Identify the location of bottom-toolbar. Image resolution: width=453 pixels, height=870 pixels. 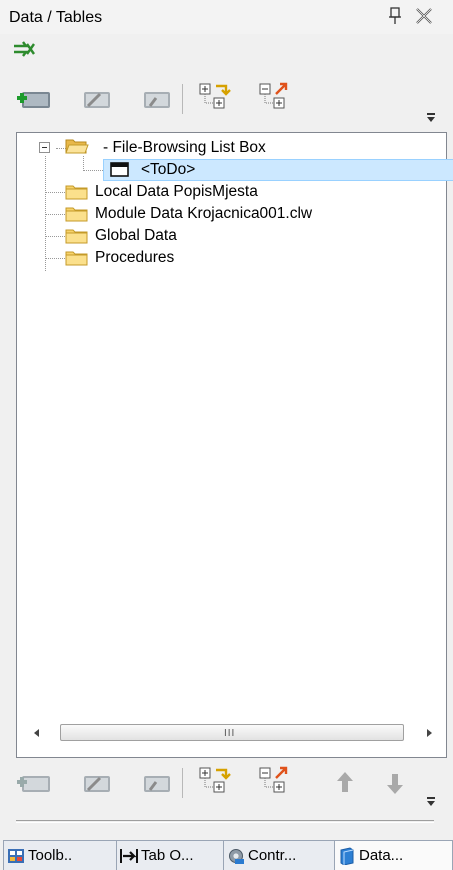
(230, 787).